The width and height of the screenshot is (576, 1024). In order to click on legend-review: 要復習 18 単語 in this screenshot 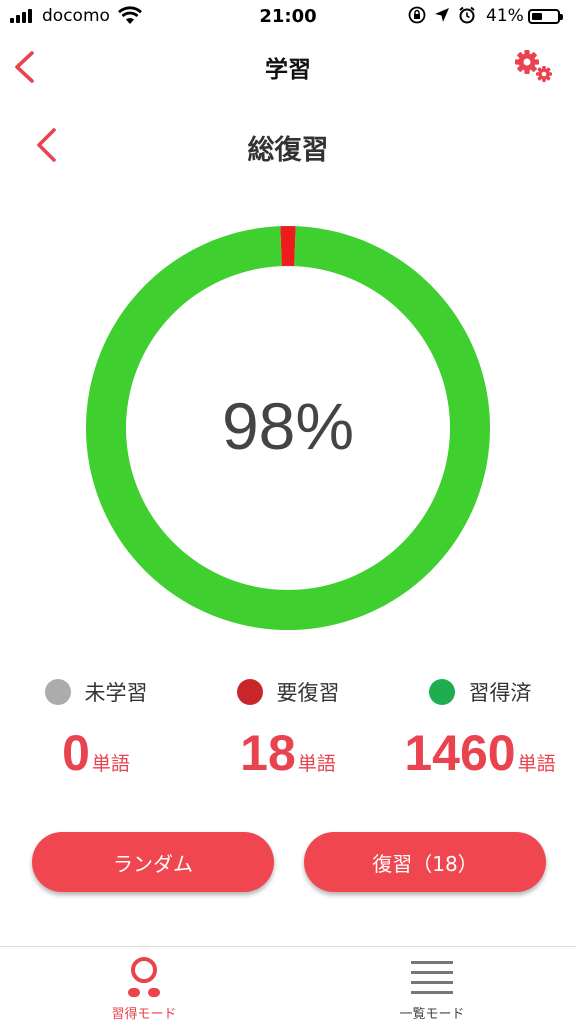, I will do `click(288, 727)`.